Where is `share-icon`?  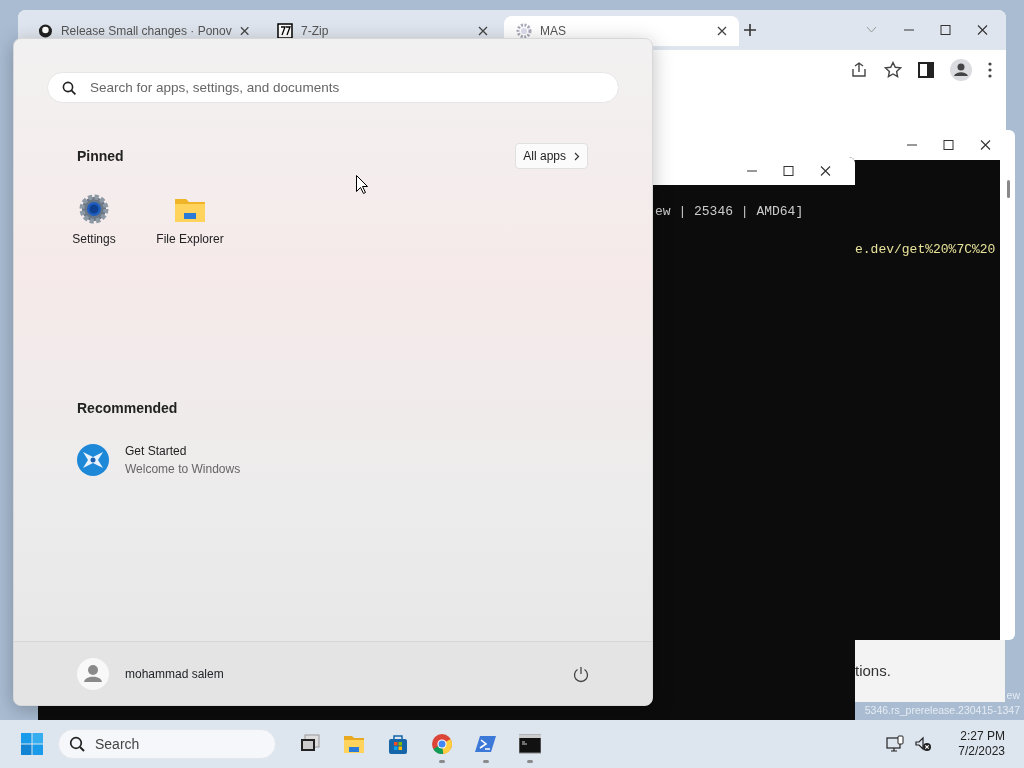
share-icon is located at coordinates (859, 70).